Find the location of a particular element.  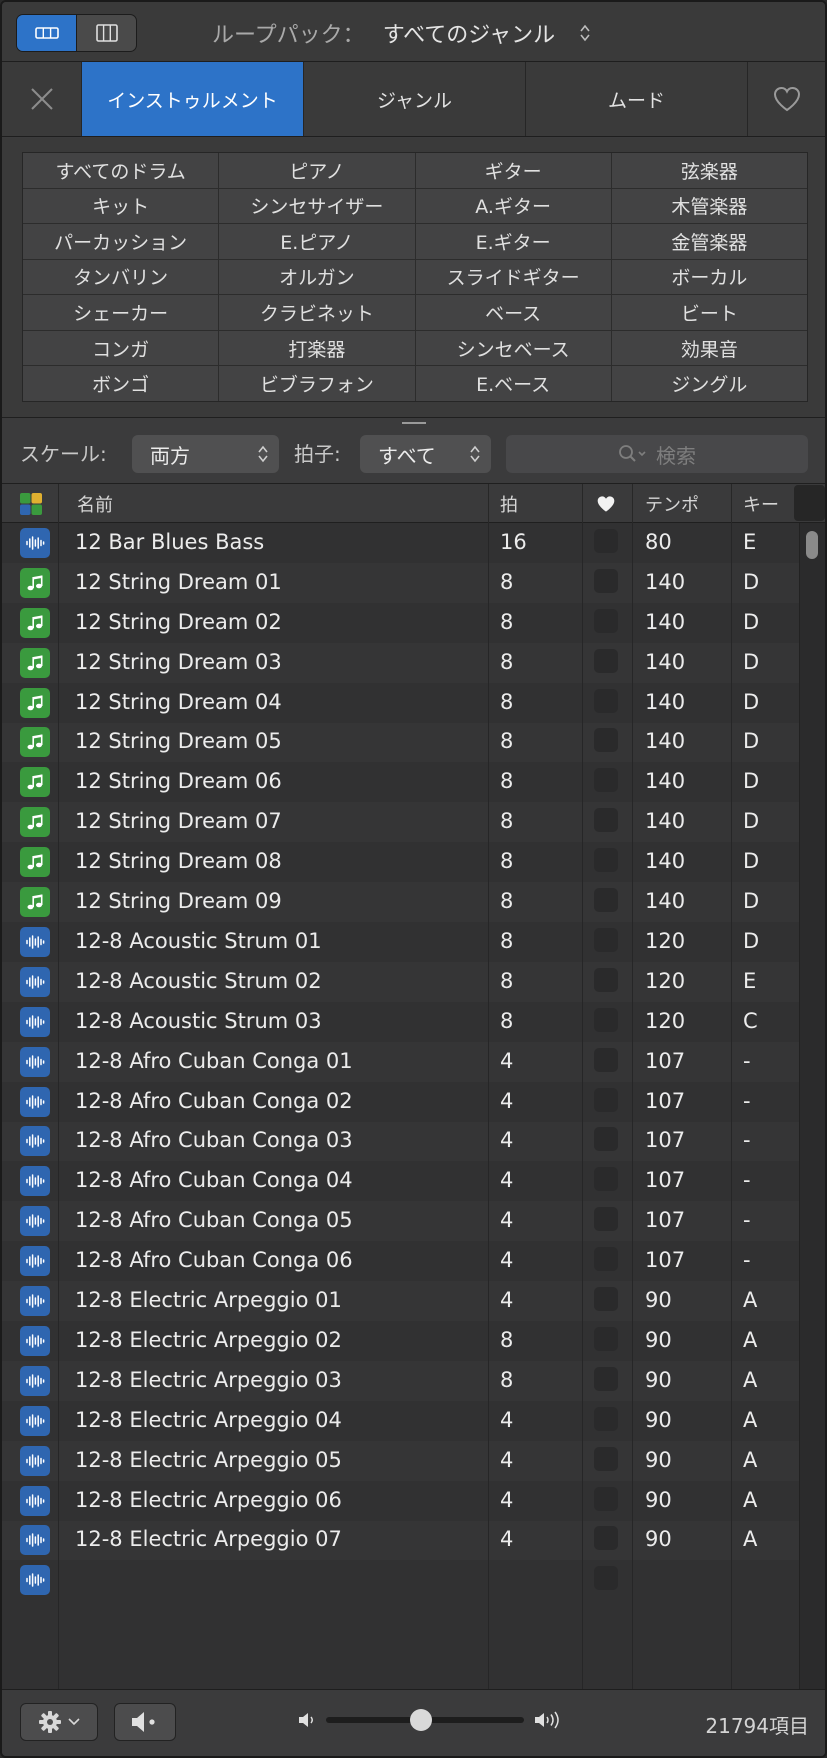

table-row is located at coordinates (400, 1580).